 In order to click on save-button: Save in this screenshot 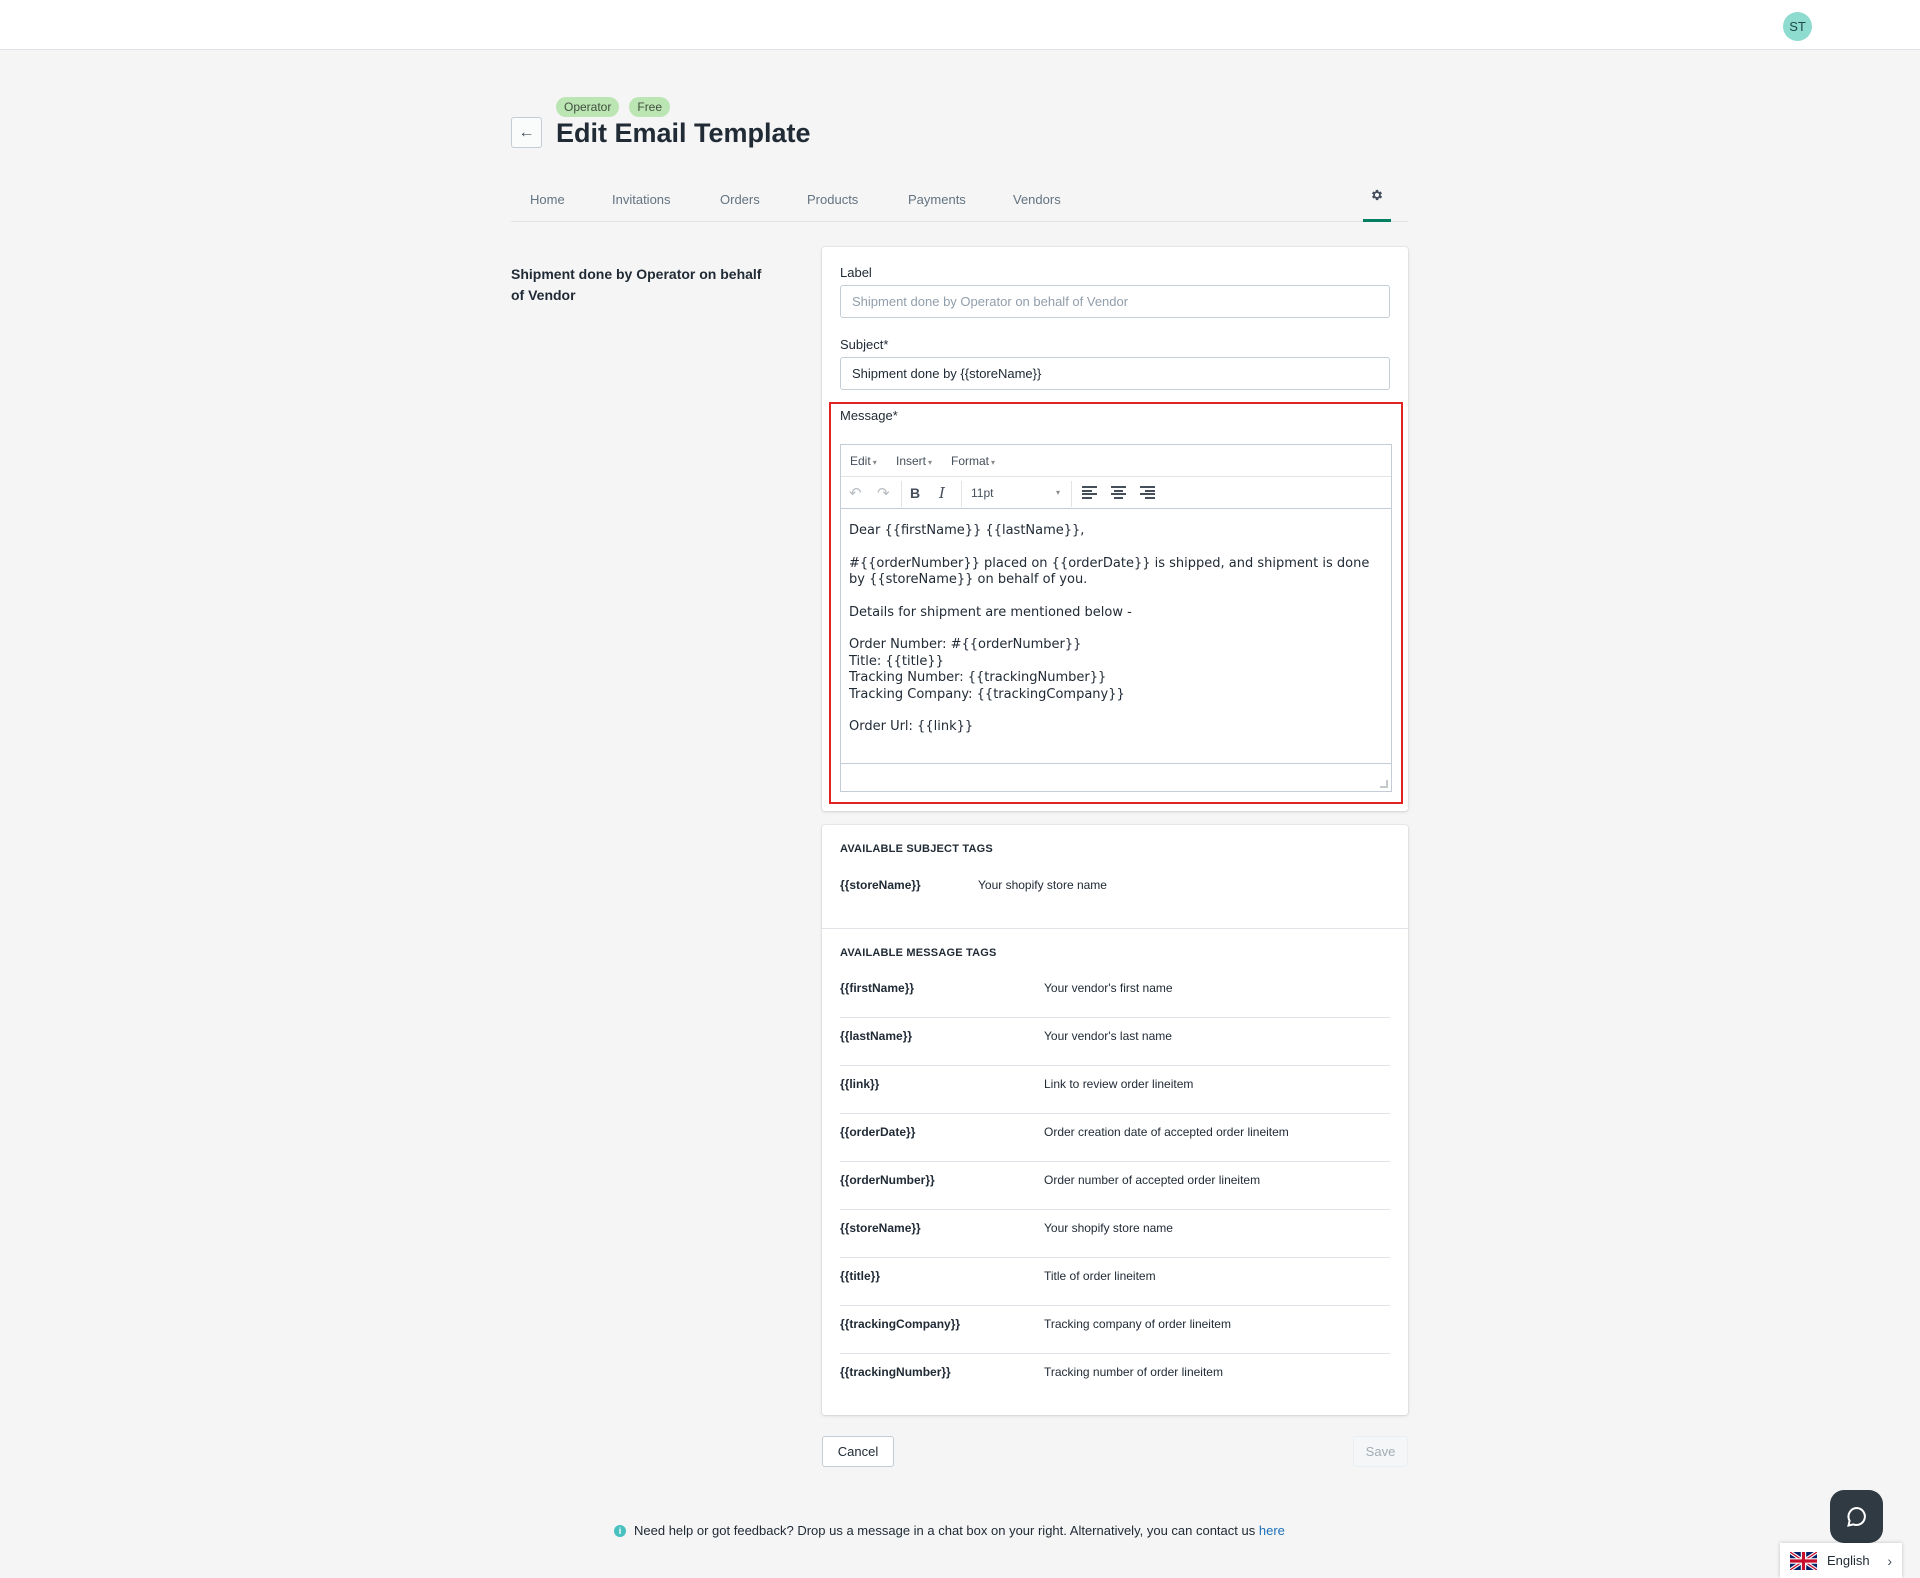, I will do `click(1380, 1451)`.